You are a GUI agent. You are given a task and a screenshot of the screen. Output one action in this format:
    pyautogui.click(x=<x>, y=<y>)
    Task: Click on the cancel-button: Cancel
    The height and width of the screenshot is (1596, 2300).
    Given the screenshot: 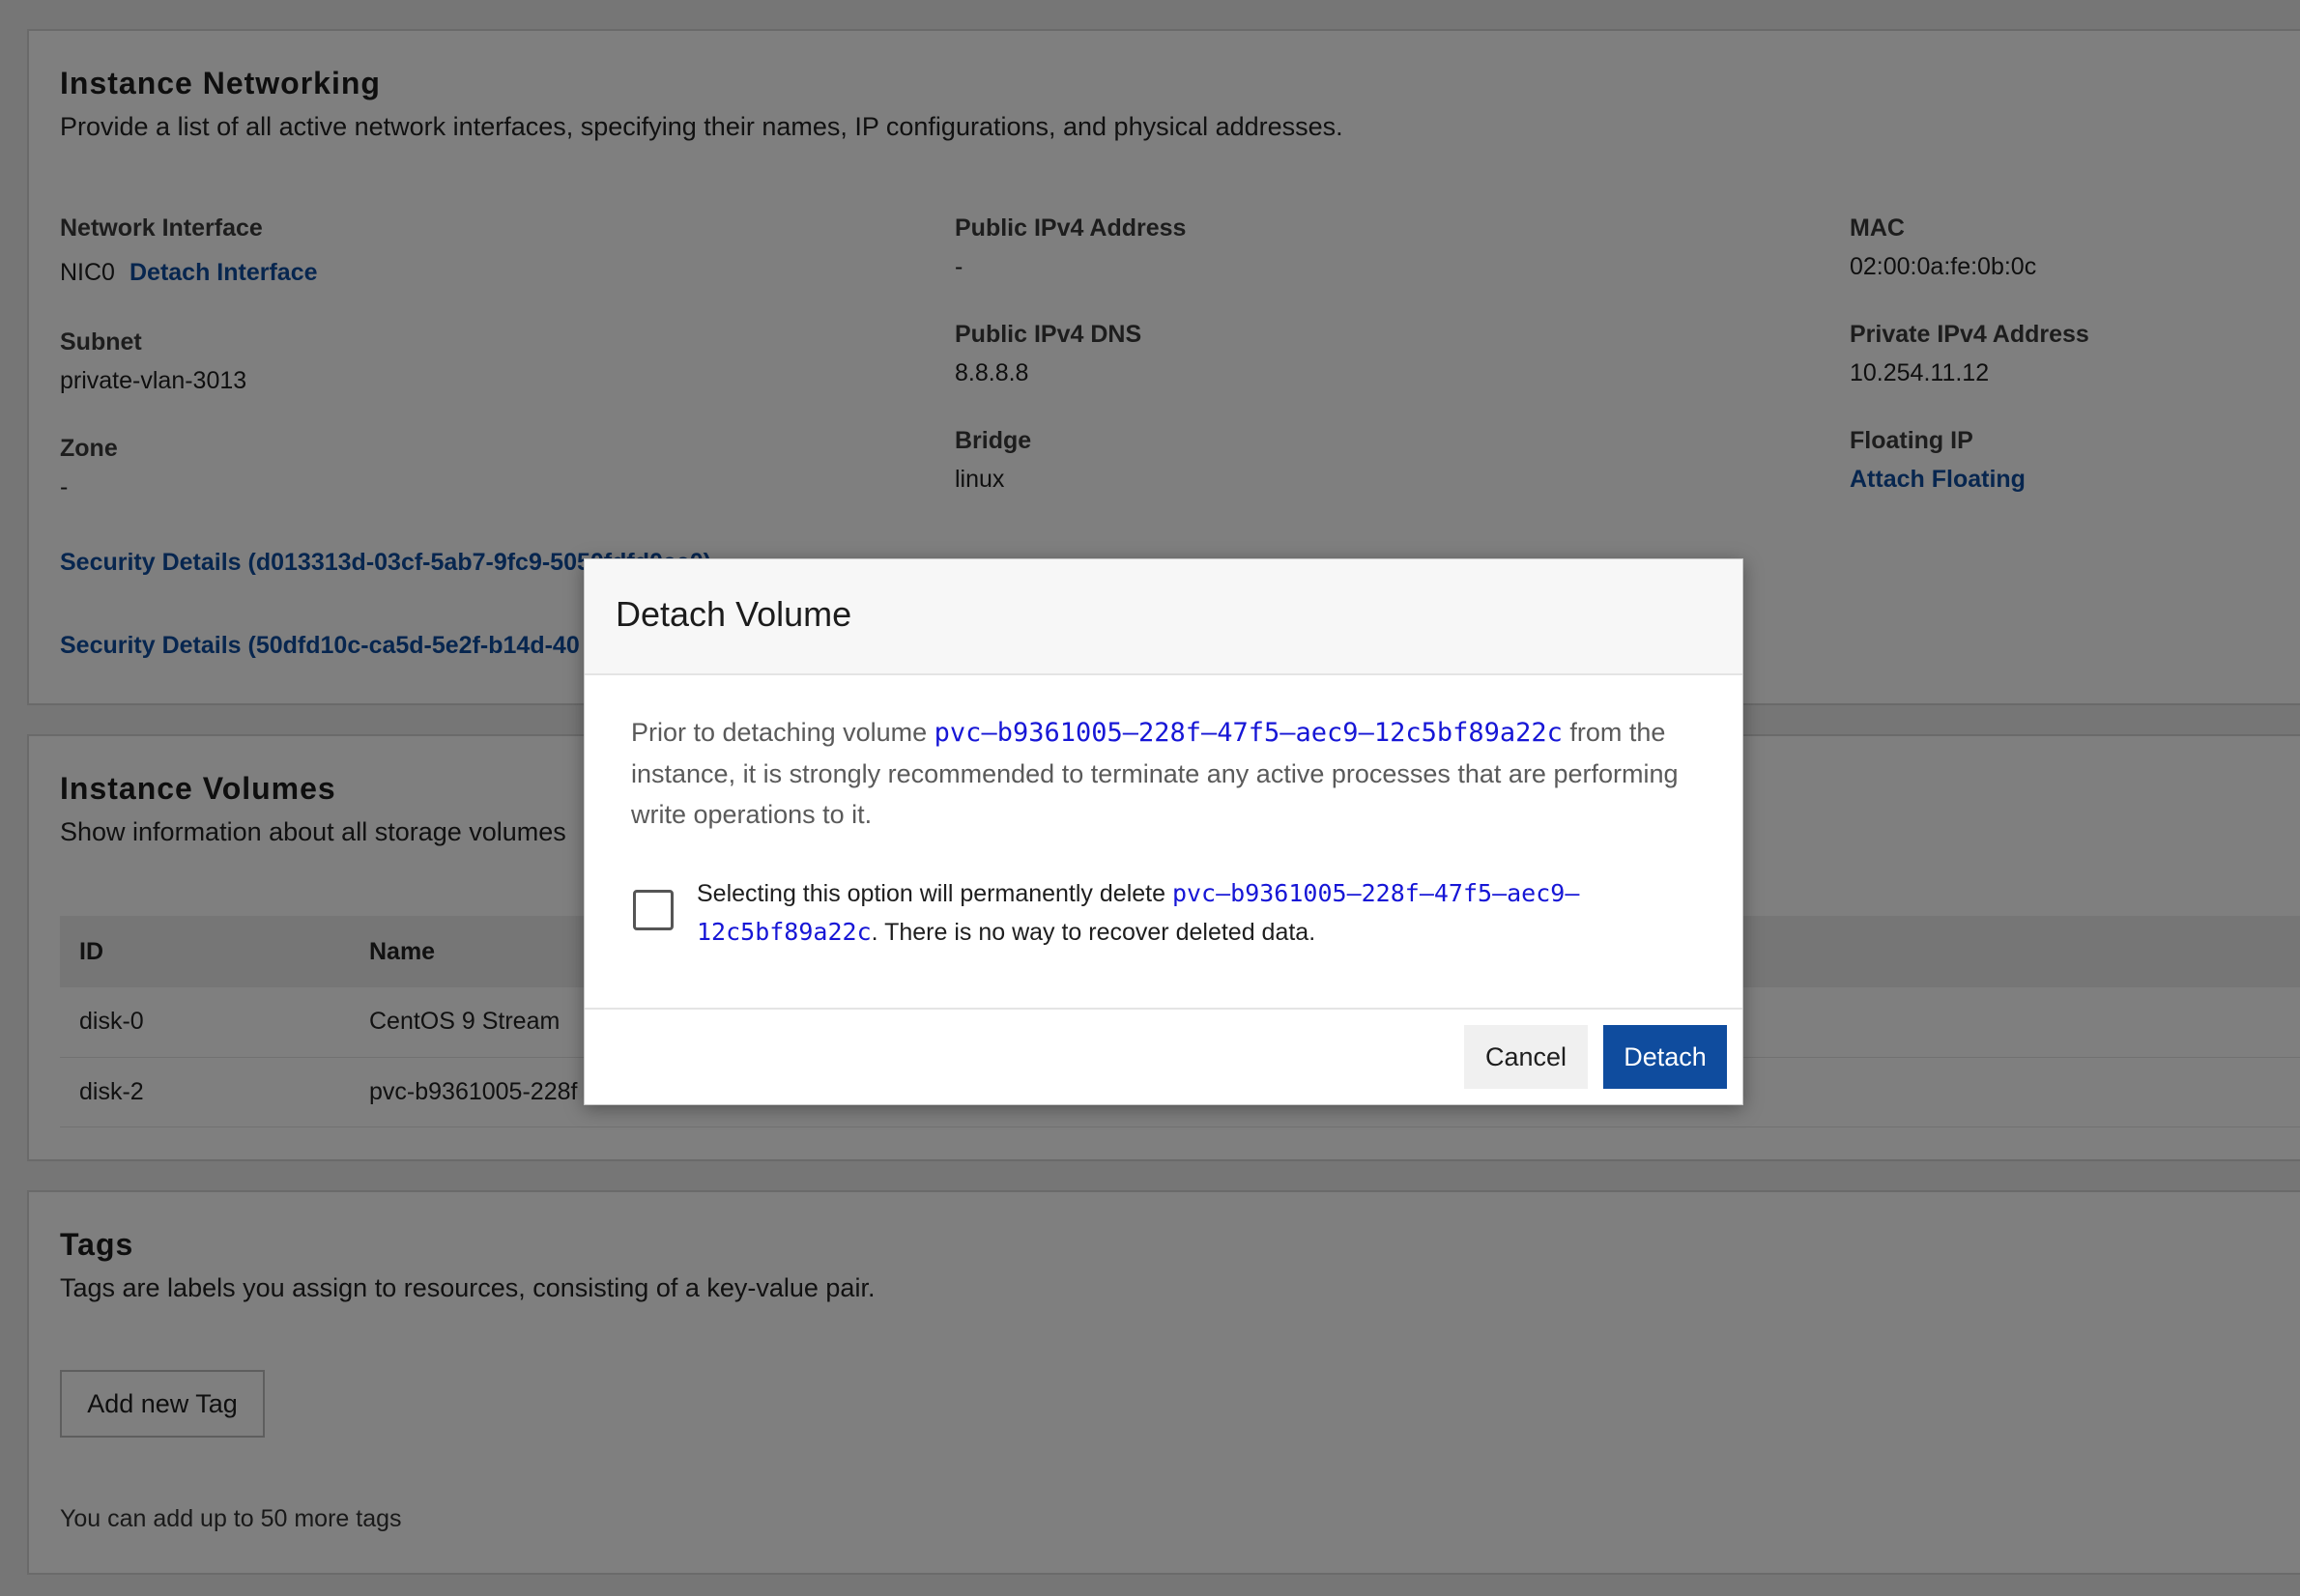 What is the action you would take?
    pyautogui.click(x=1526, y=1057)
    